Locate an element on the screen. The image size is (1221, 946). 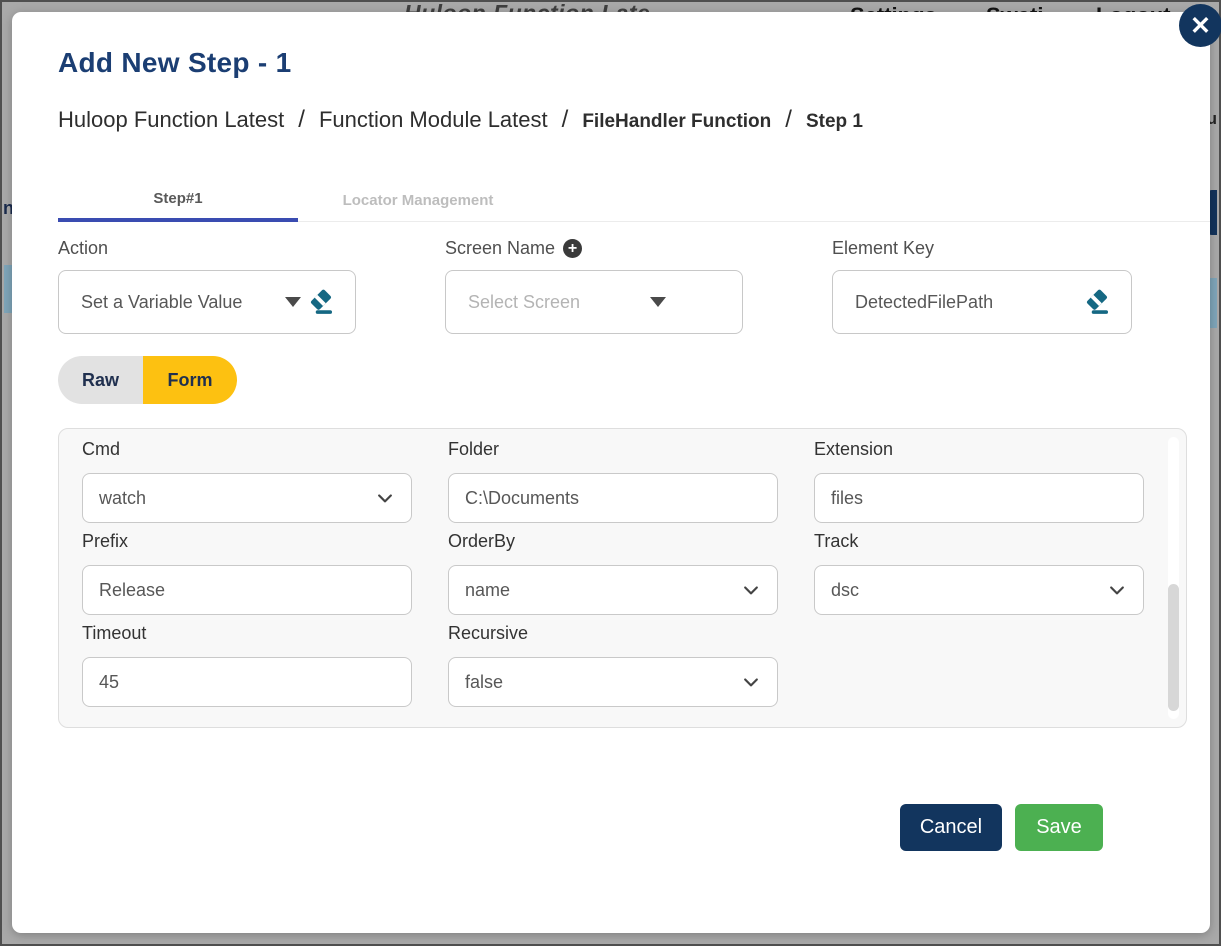
action-select-value: Set a Variable Value is located at coordinates (162, 301).